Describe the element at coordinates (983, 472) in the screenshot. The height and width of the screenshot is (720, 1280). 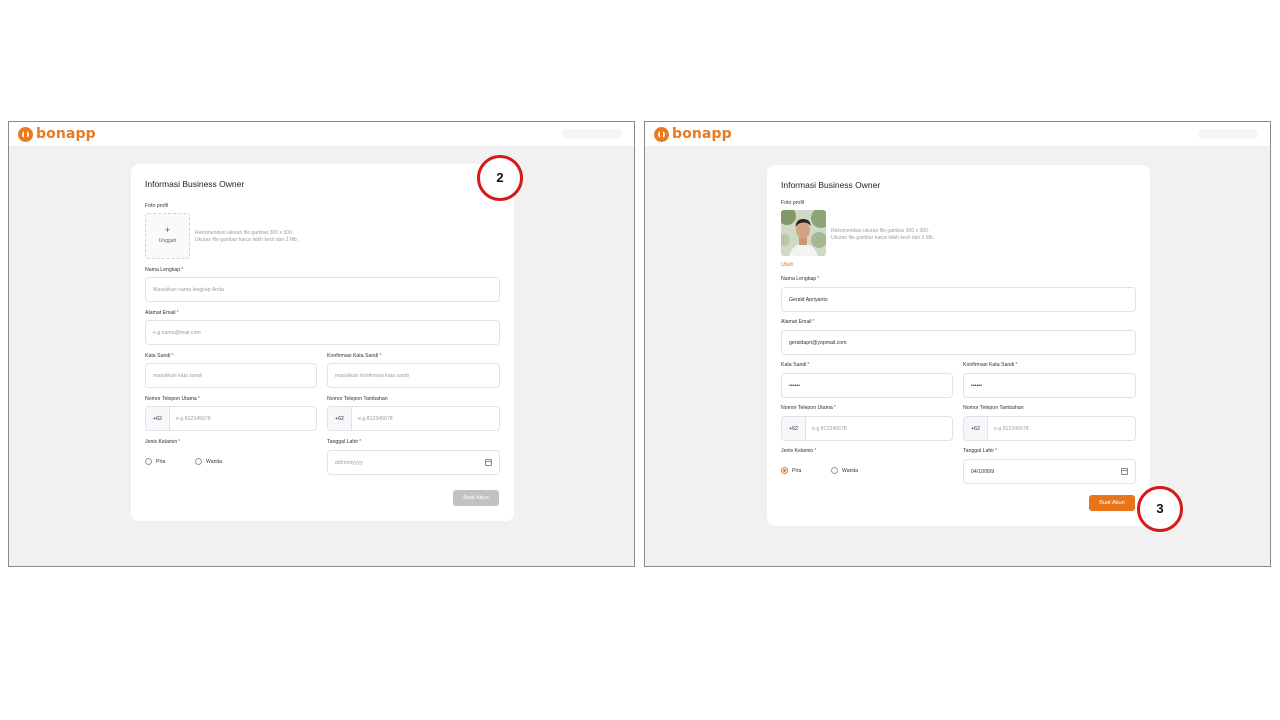
I see `dob-value: 04/10/999` at that location.